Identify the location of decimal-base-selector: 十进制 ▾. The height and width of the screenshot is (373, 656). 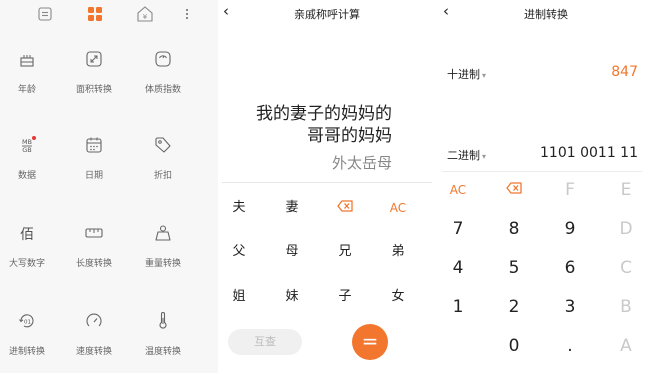
(466, 74).